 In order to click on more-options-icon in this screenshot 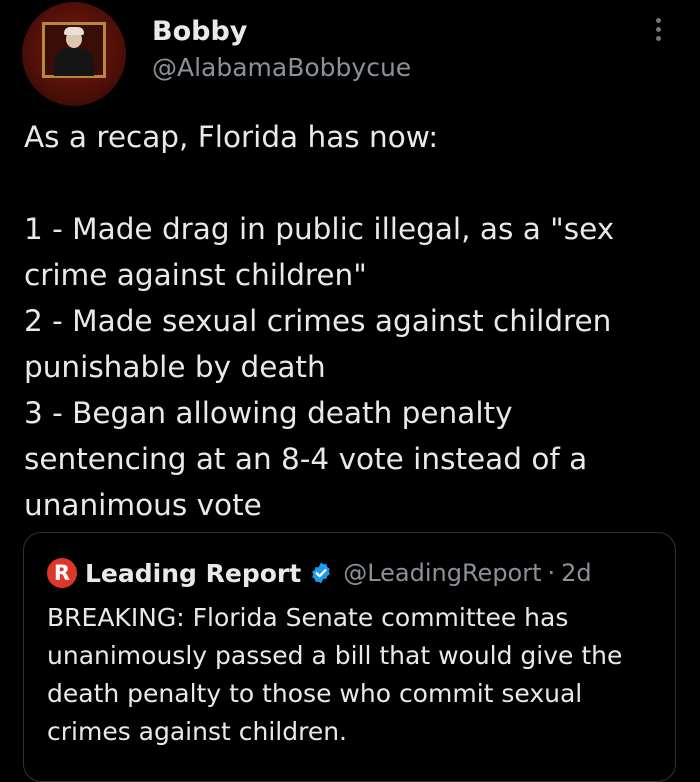, I will do `click(658, 33)`.